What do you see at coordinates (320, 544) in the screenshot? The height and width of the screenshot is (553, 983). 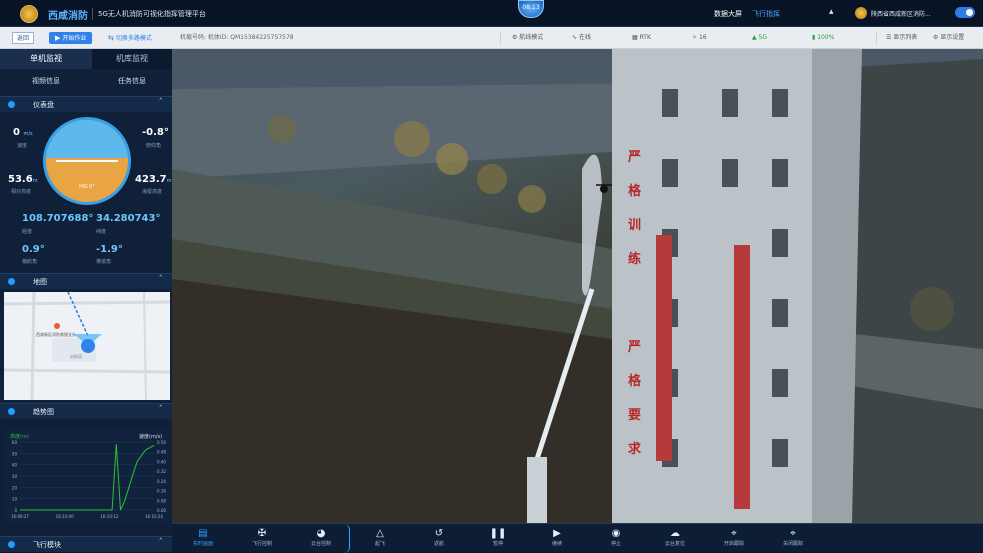 I see `bottom-item-label: 云台控制` at bounding box center [320, 544].